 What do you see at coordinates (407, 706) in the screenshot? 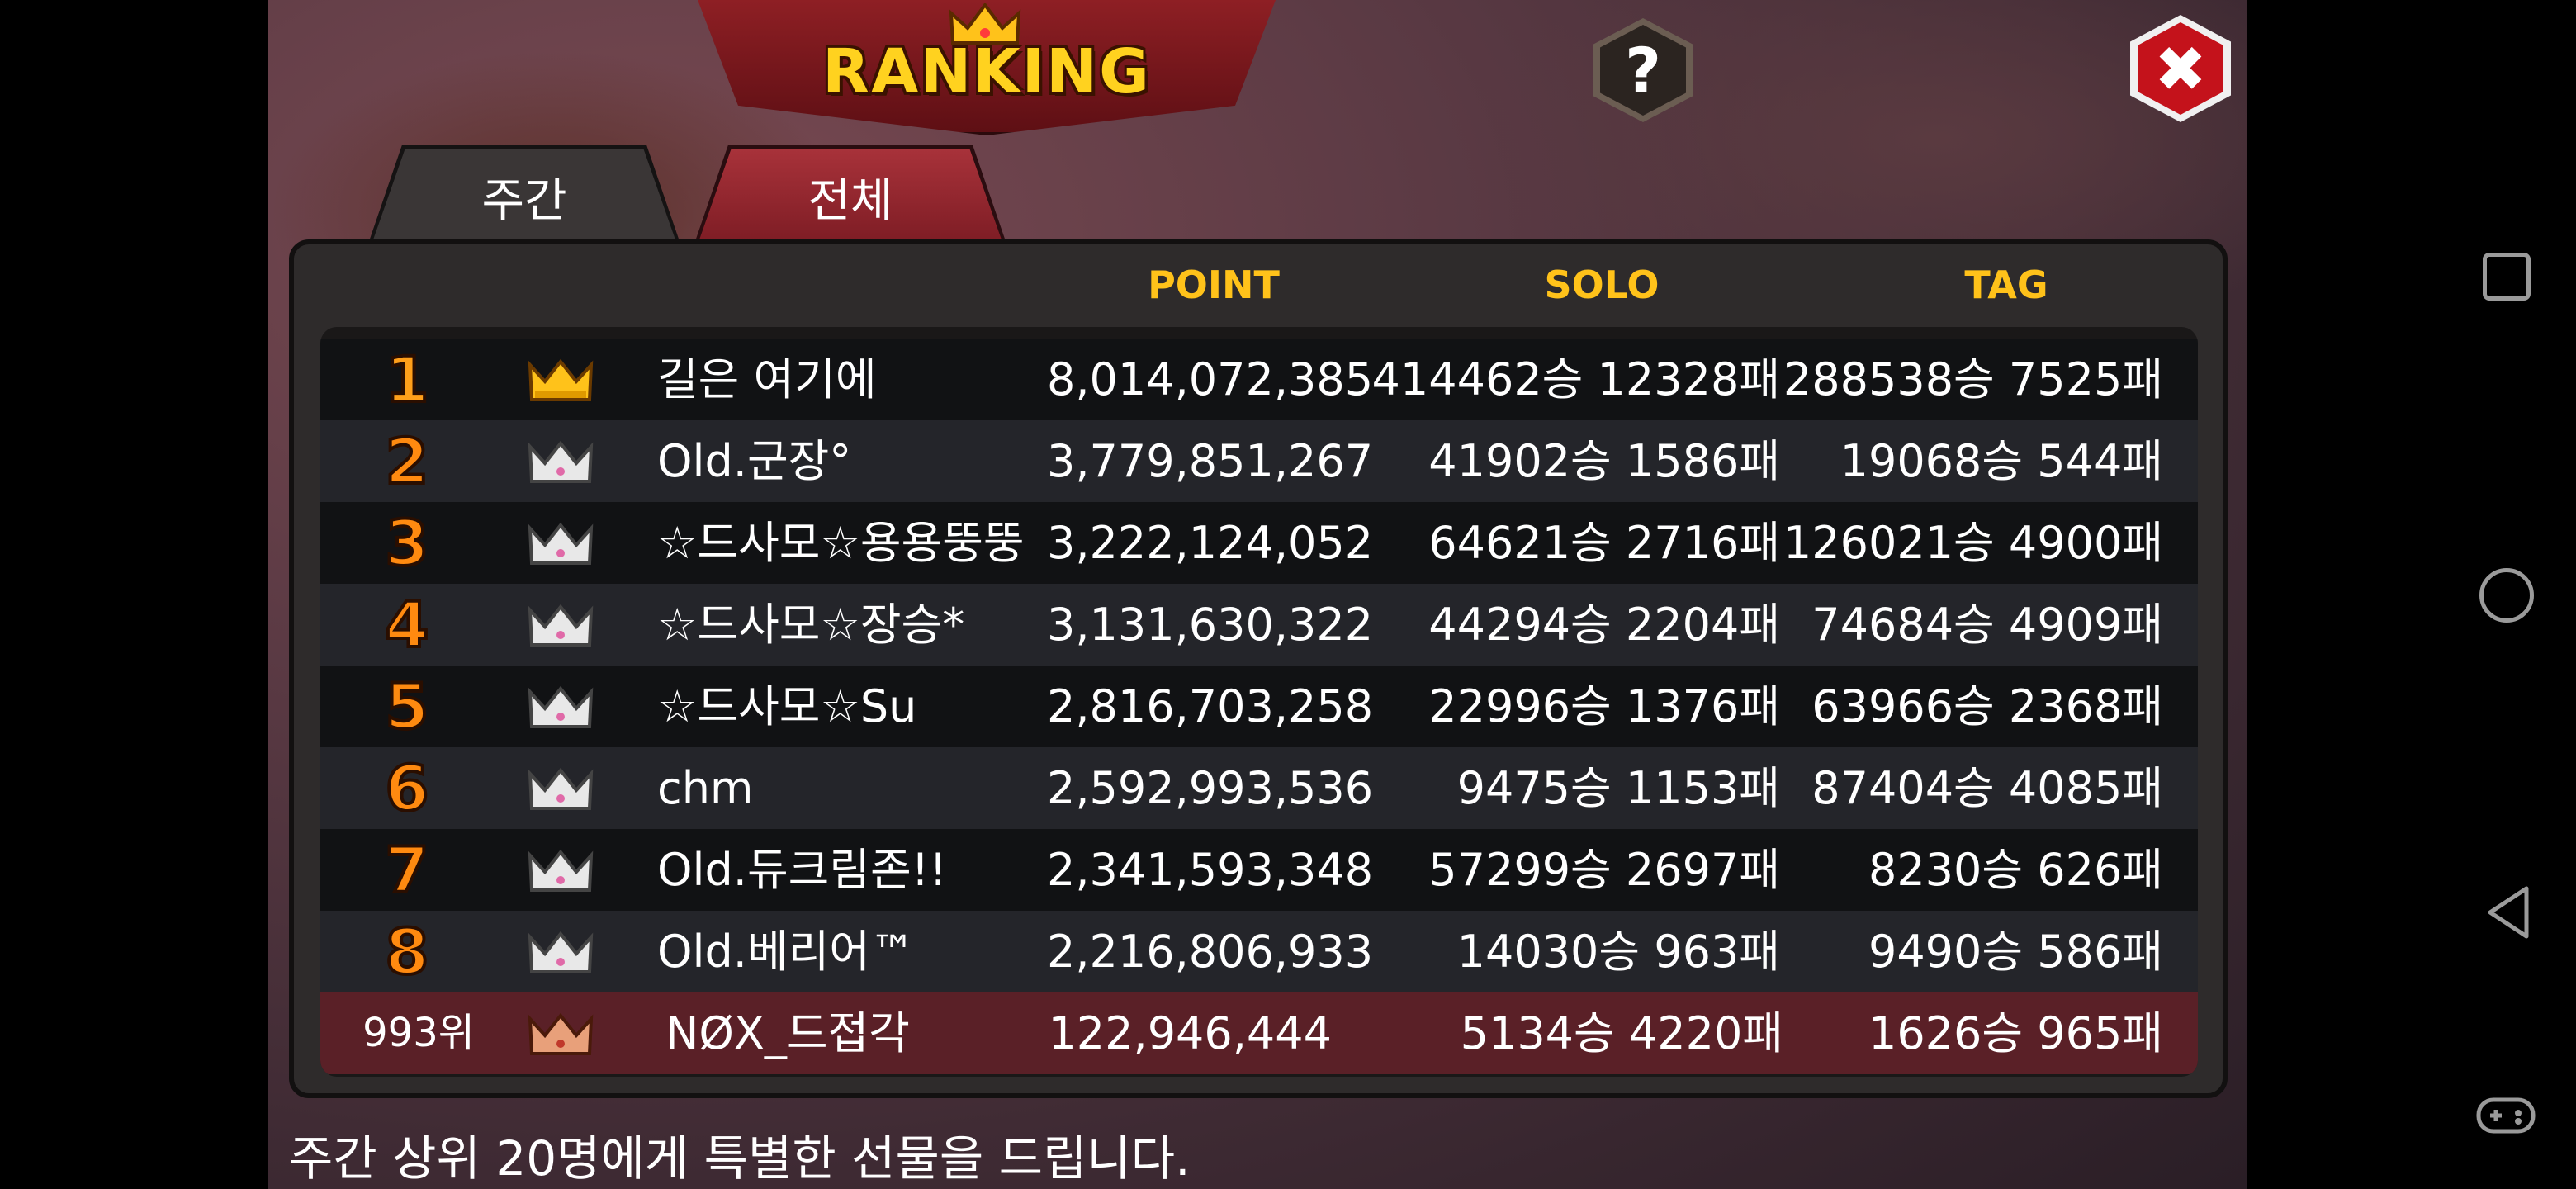
I see `rank-number: 5` at bounding box center [407, 706].